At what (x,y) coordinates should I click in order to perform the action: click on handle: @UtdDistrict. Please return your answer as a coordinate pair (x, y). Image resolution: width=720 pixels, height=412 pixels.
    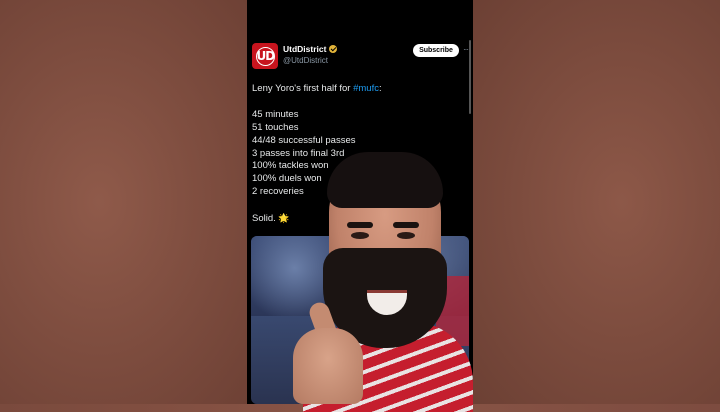
    Looking at the image, I should click on (305, 60).